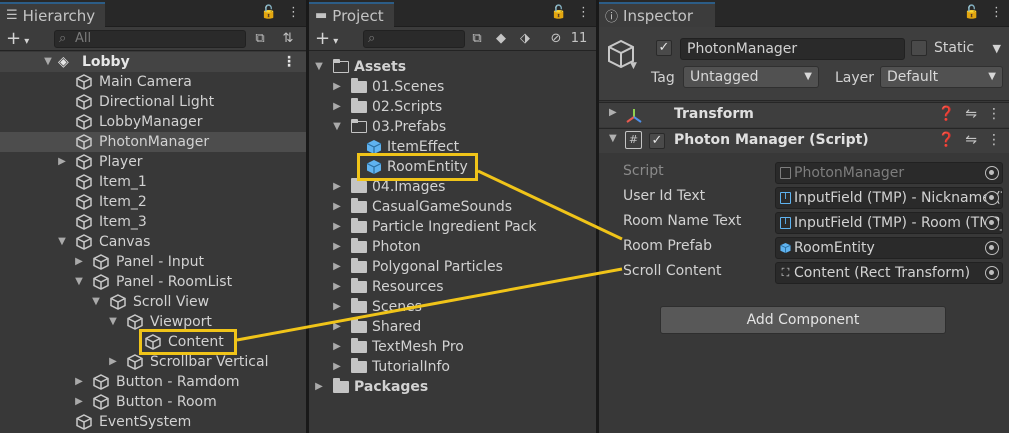 The height and width of the screenshot is (433, 1009). Describe the element at coordinates (889, 248) in the screenshot. I see `room-prefab-object-field: RoomEntity` at that location.